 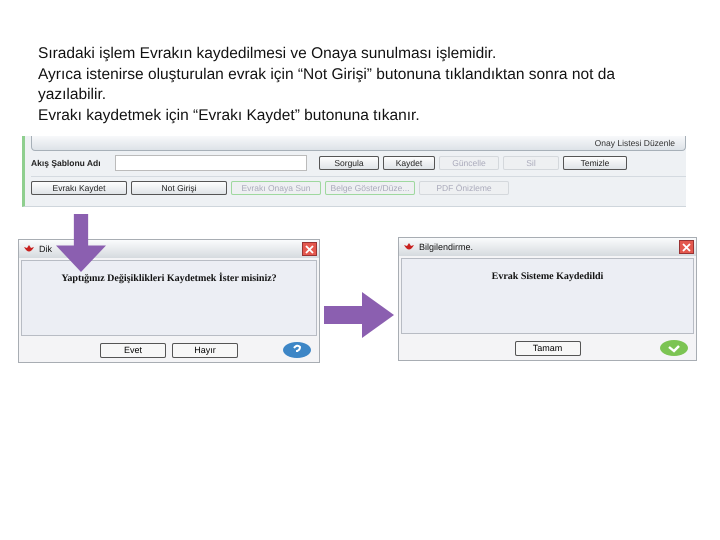 I want to click on paragraph: Sıradaki işlem Evrakın kaydedilmesi ve Onaya sunulması işlemidir., so click(x=268, y=54).